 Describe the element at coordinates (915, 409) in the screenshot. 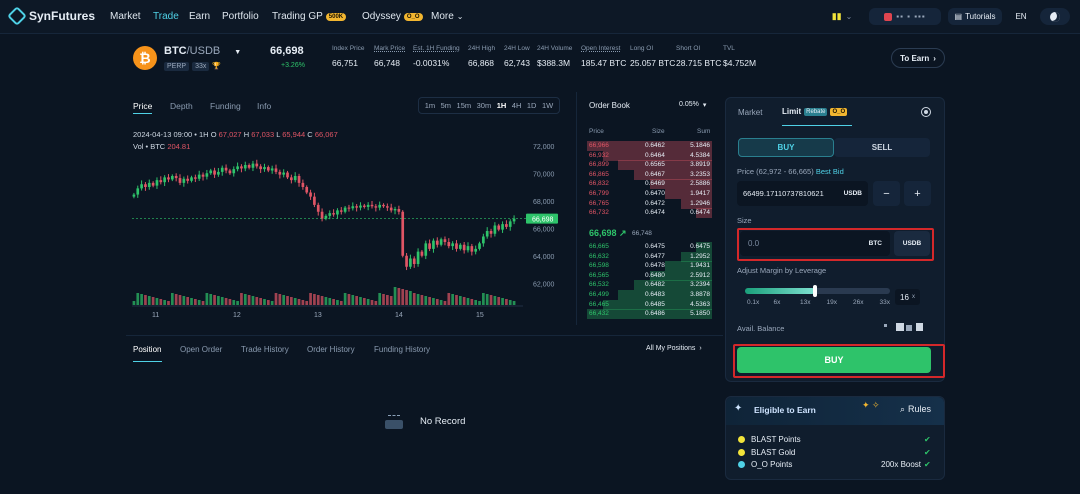

I see `rules-link: ⌕ Rules` at that location.